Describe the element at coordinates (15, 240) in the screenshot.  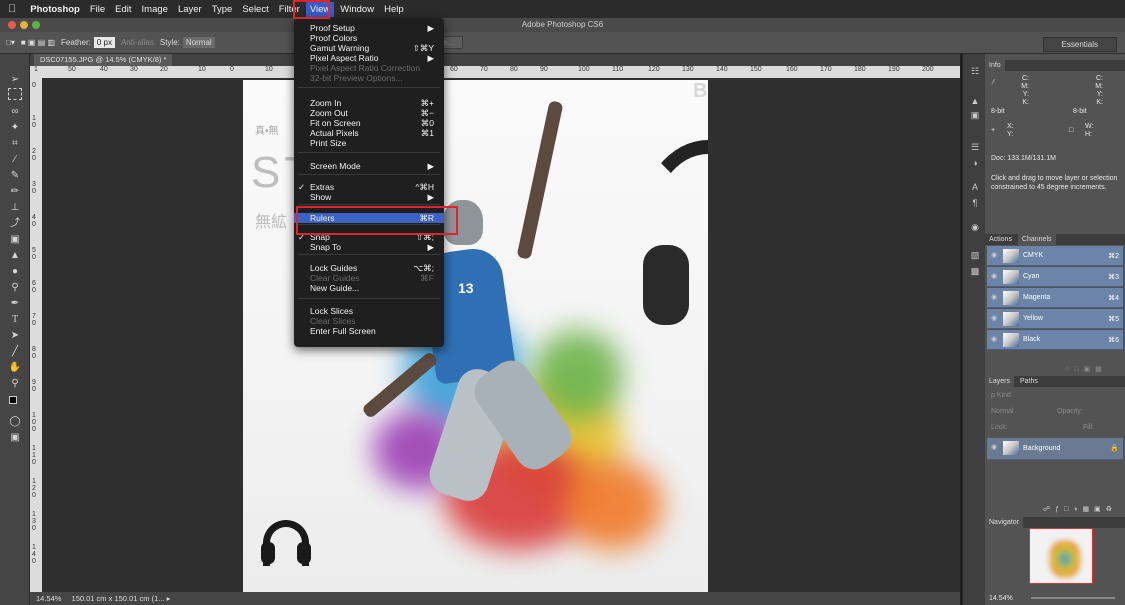
I see `eraser-tool-icon: ▣` at that location.